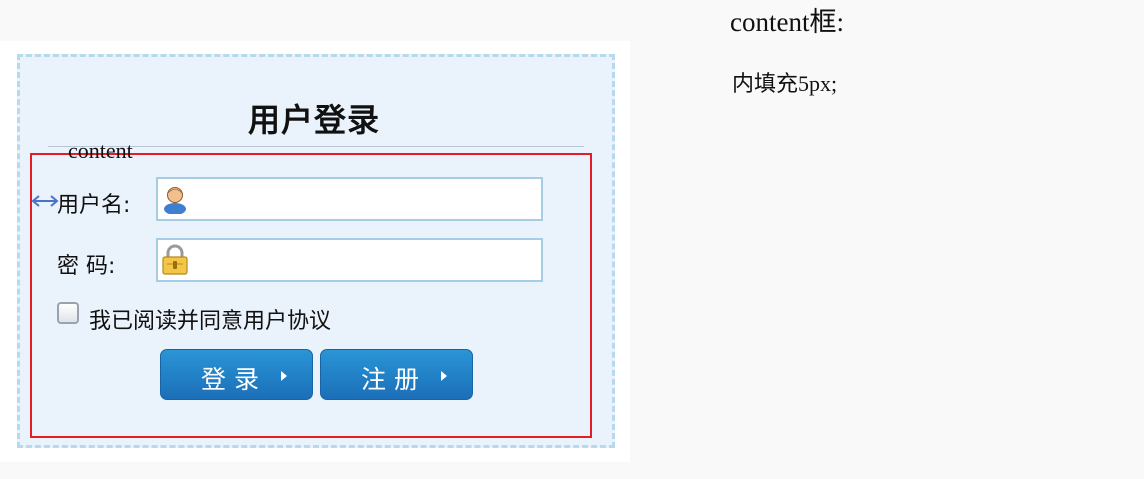  Describe the element at coordinates (45, 201) in the screenshot. I see `double-arrow-icon` at that location.